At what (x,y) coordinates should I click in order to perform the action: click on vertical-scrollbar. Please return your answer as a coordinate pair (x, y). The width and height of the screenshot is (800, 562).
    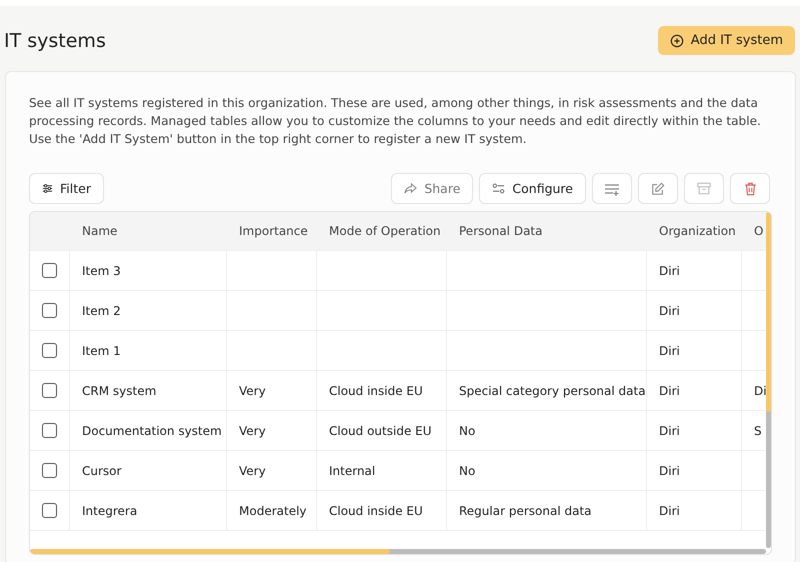
    Looking at the image, I should click on (768, 380).